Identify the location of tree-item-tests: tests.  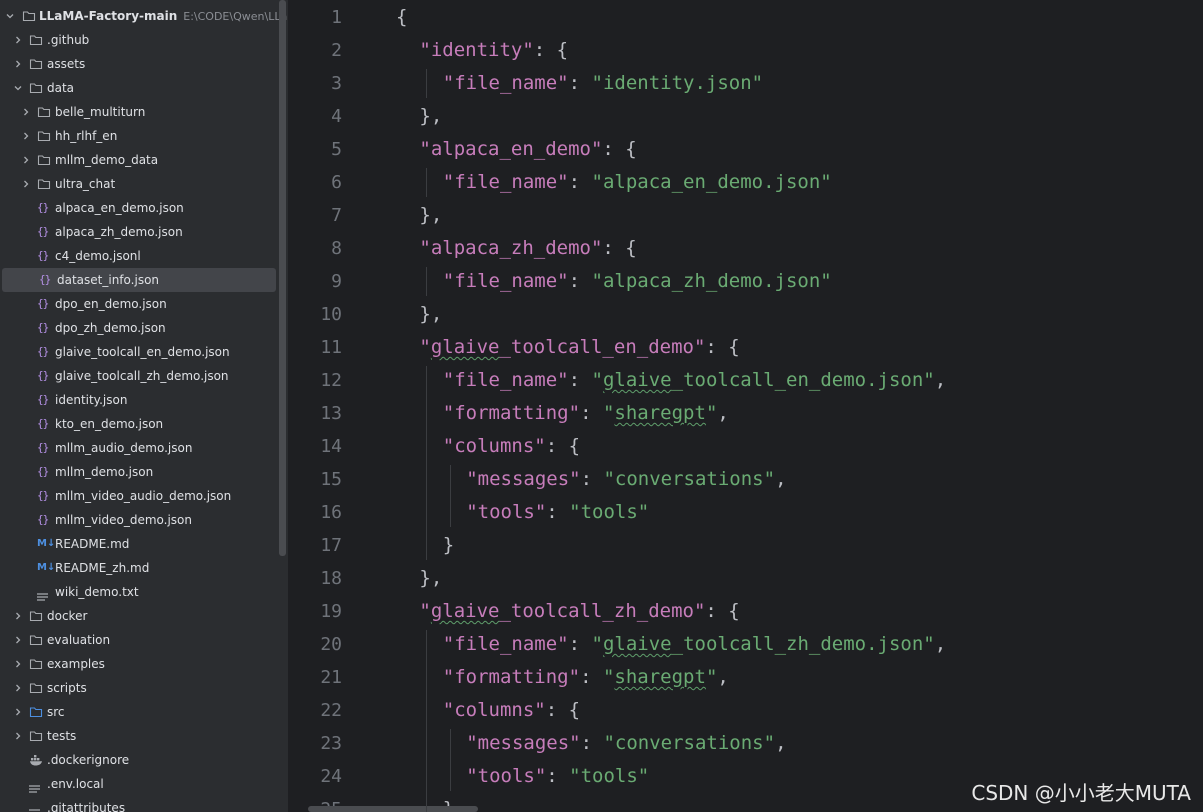
(138, 736).